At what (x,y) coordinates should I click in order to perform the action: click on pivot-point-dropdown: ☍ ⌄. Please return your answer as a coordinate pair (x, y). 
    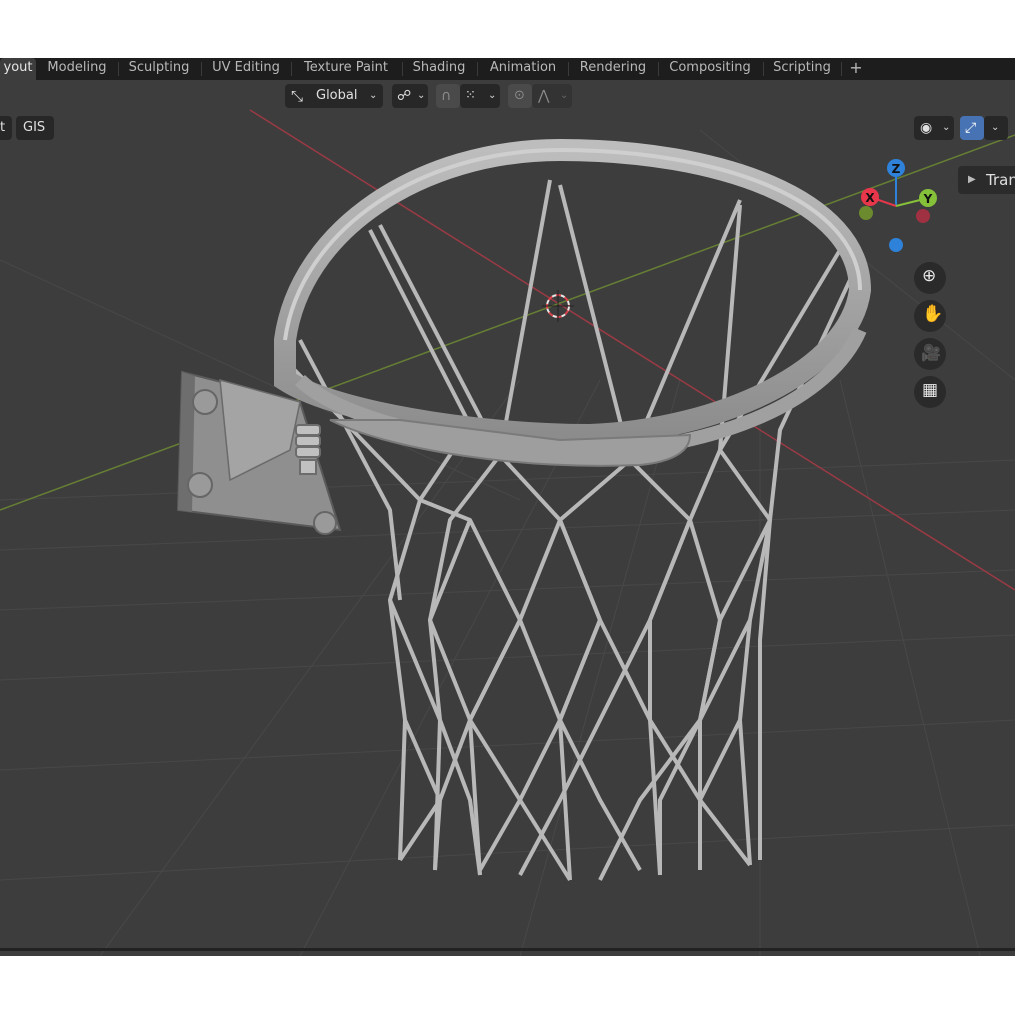
    Looking at the image, I should click on (410, 96).